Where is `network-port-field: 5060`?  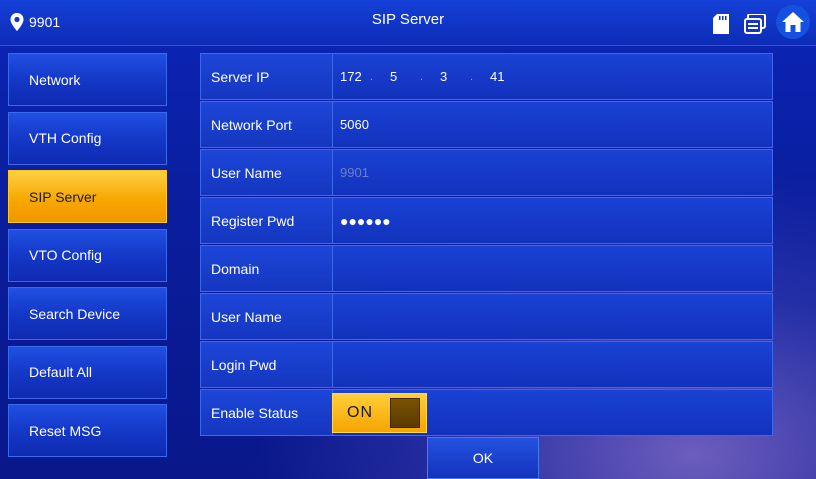
network-port-field: 5060 is located at coordinates (552, 124).